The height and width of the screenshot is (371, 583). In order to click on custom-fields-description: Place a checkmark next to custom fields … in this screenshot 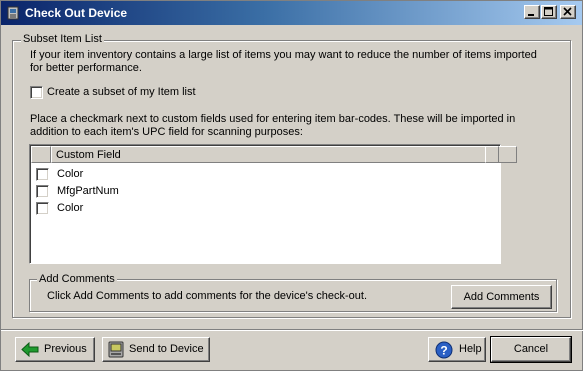, I will do `click(273, 125)`.